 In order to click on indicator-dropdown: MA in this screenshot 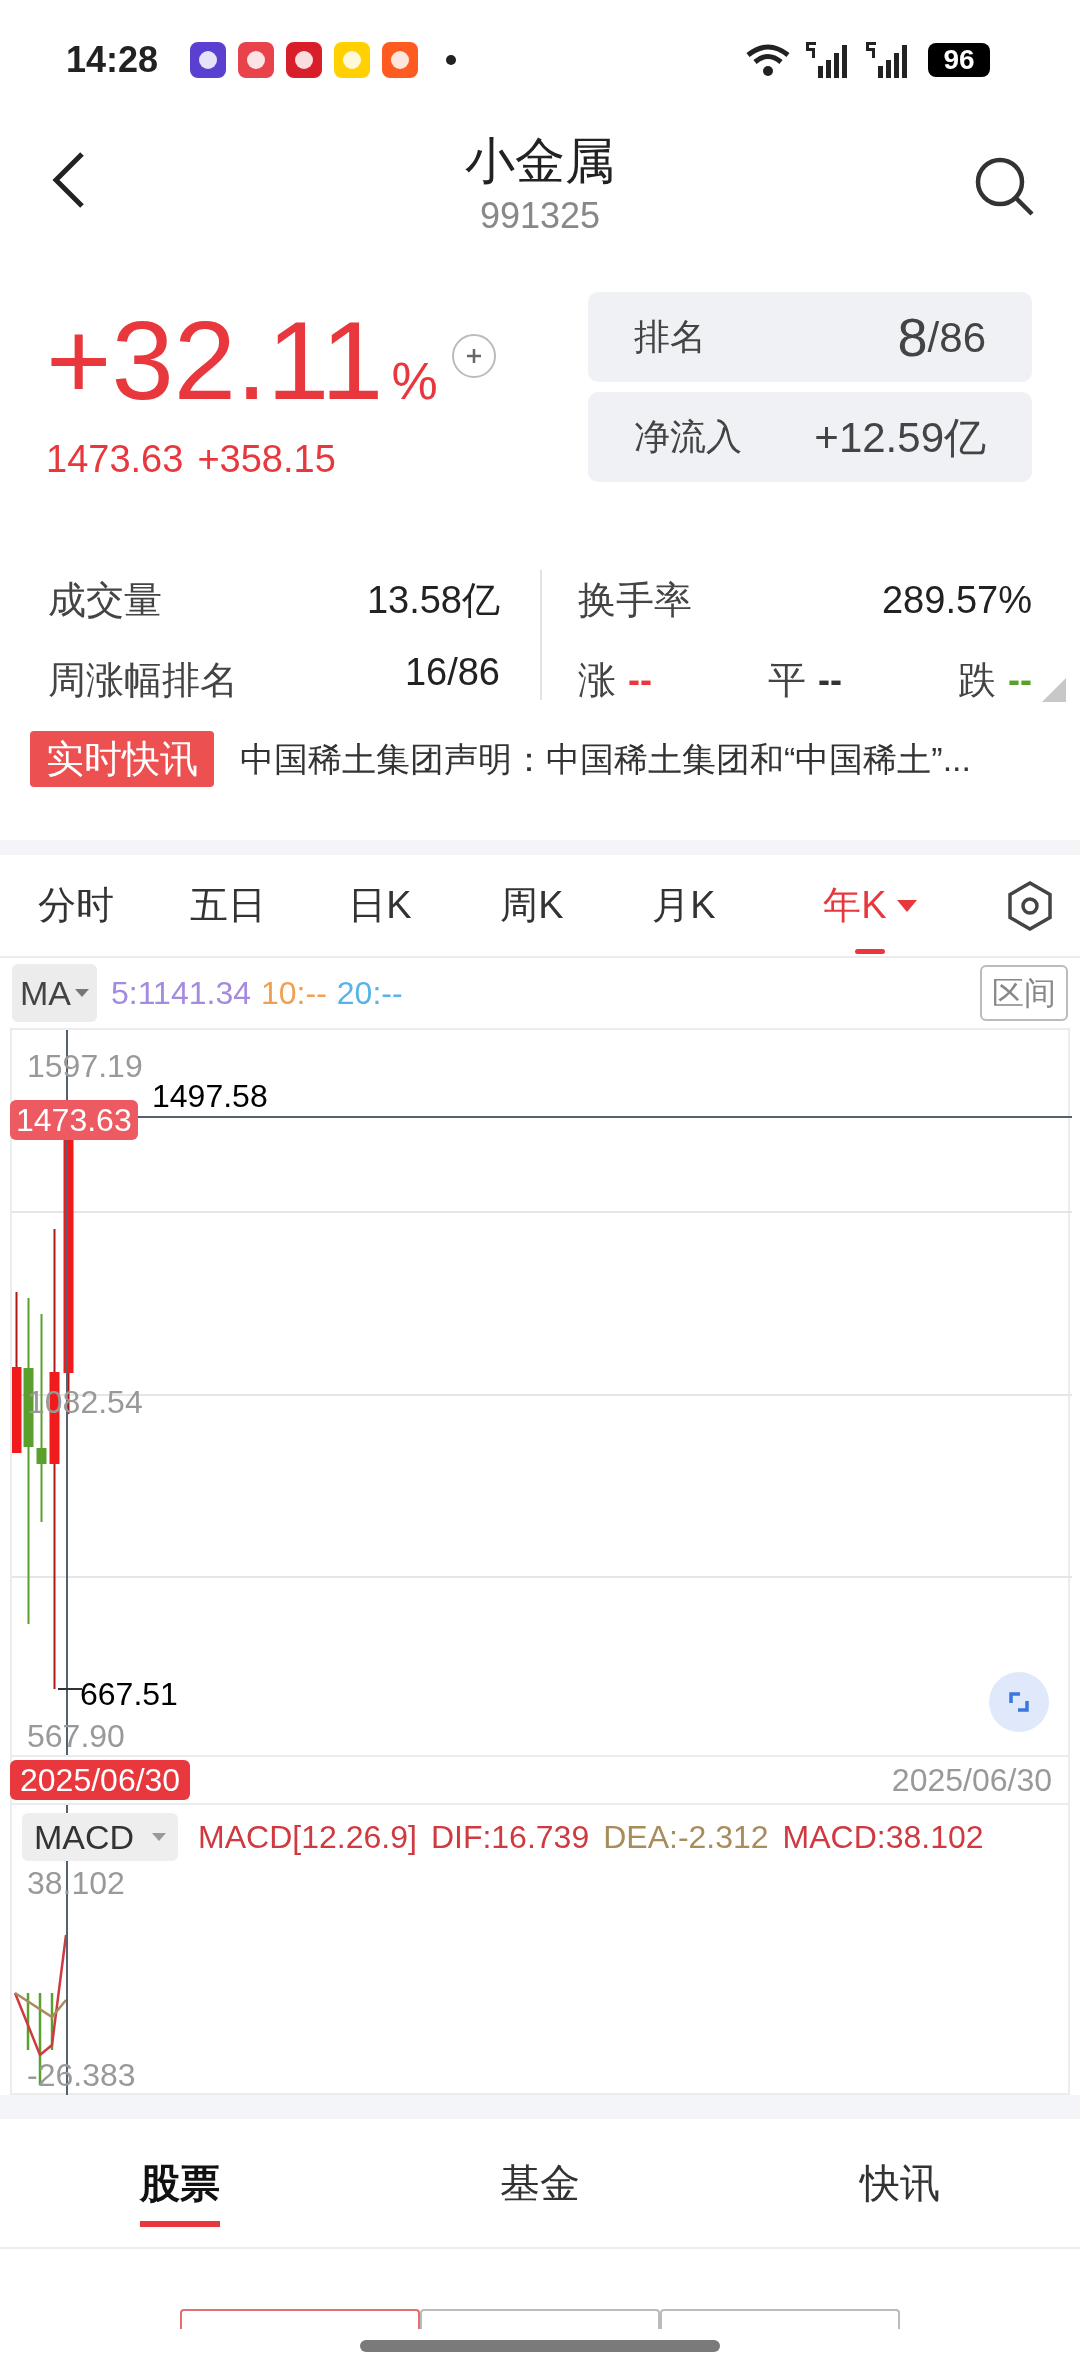, I will do `click(54, 993)`.